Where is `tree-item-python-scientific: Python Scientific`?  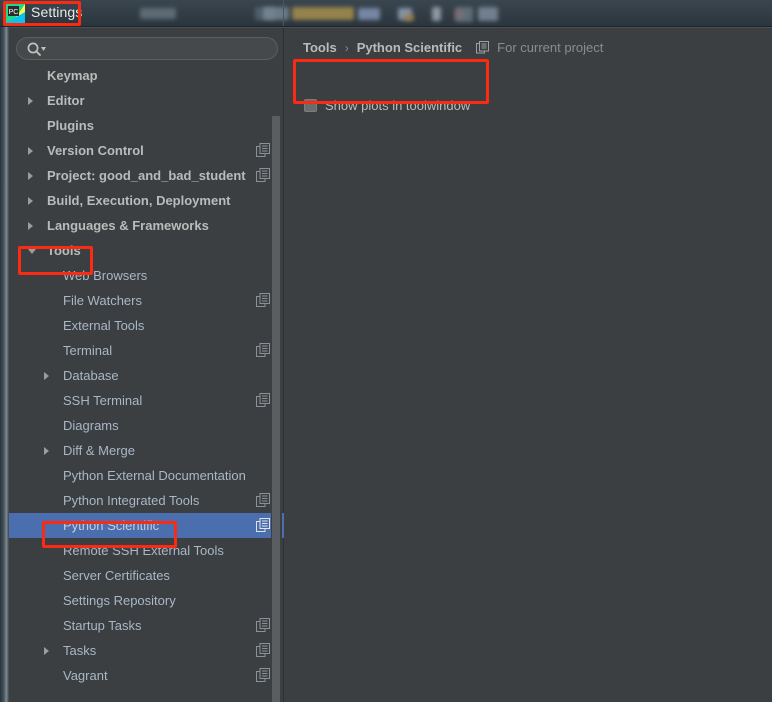
tree-item-python-scientific: Python Scientific is located at coordinates (146, 525).